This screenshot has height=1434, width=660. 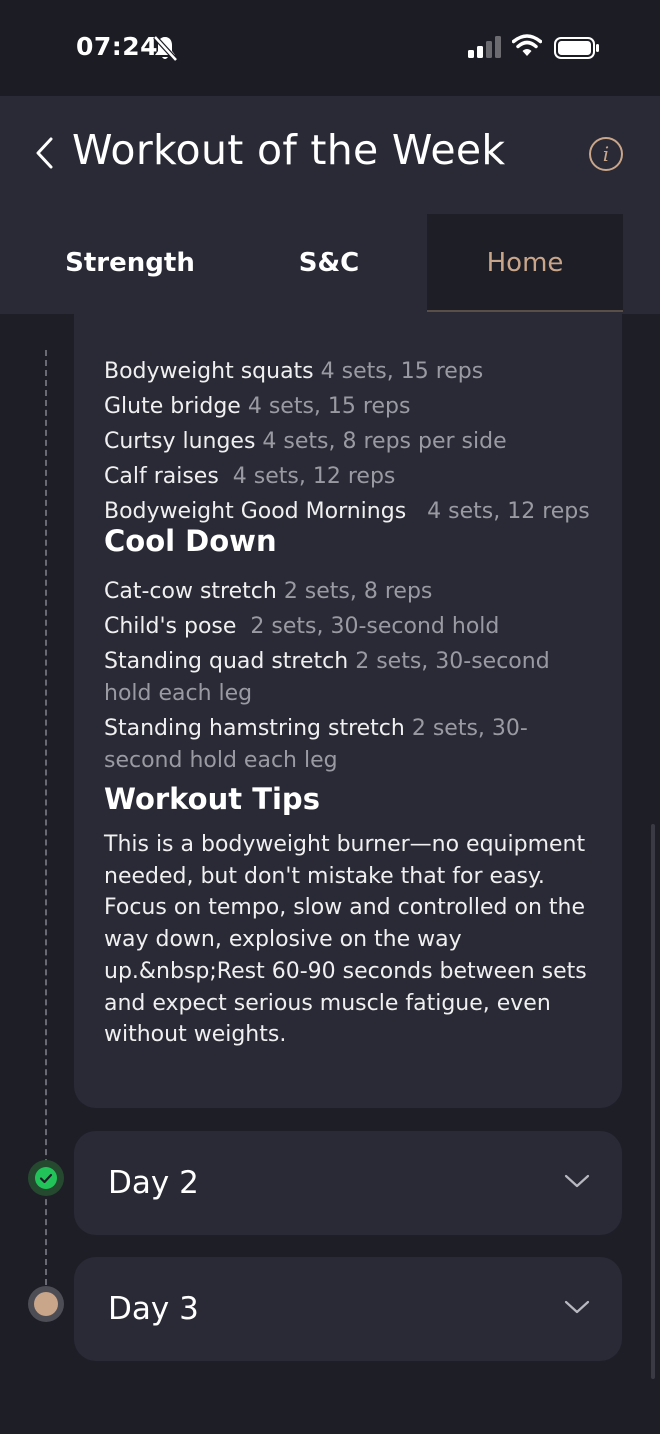 What do you see at coordinates (348, 1309) in the screenshot?
I see `day-3-card: Day 3` at bounding box center [348, 1309].